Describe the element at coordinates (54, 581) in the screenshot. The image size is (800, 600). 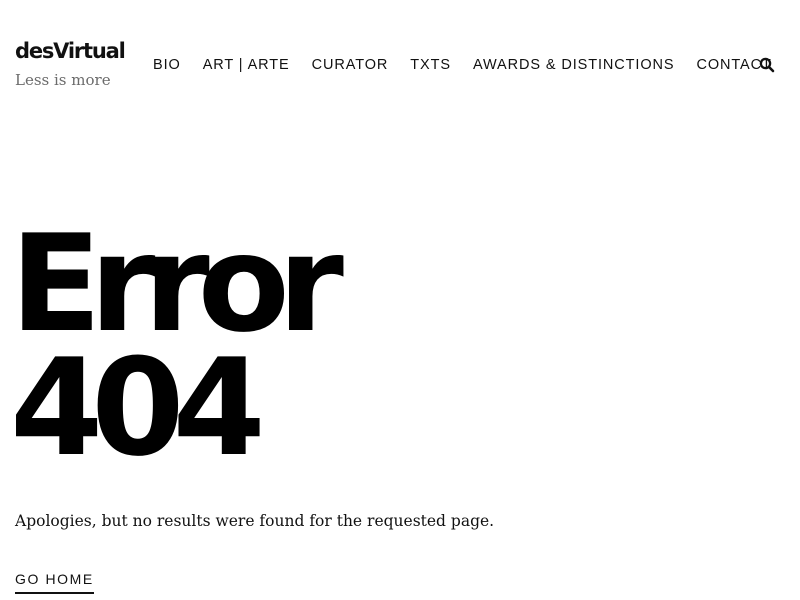
I see `go-home-link: GO HOME` at that location.